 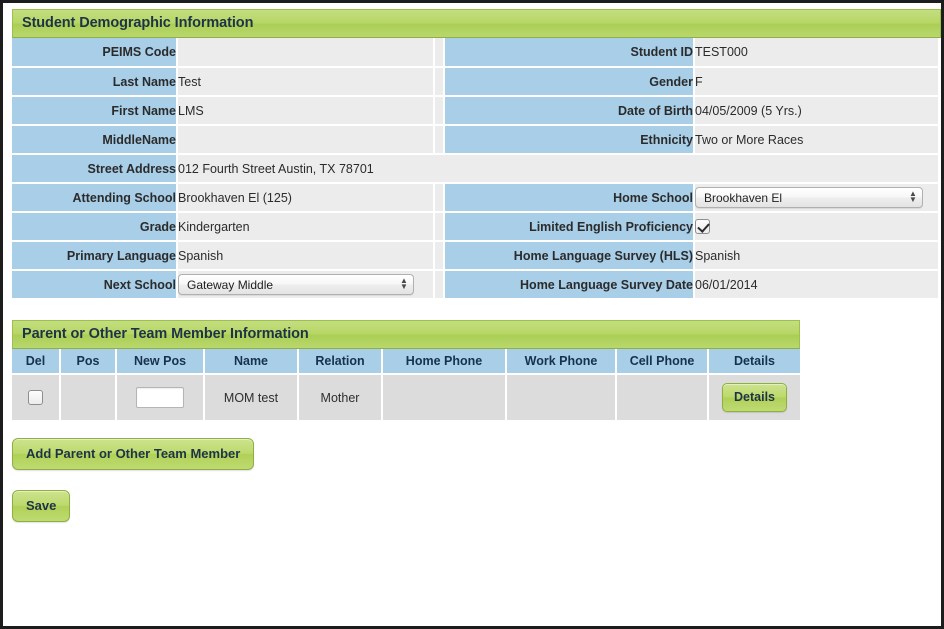 I want to click on label-attending-school: Attending School, so click(x=95, y=198).